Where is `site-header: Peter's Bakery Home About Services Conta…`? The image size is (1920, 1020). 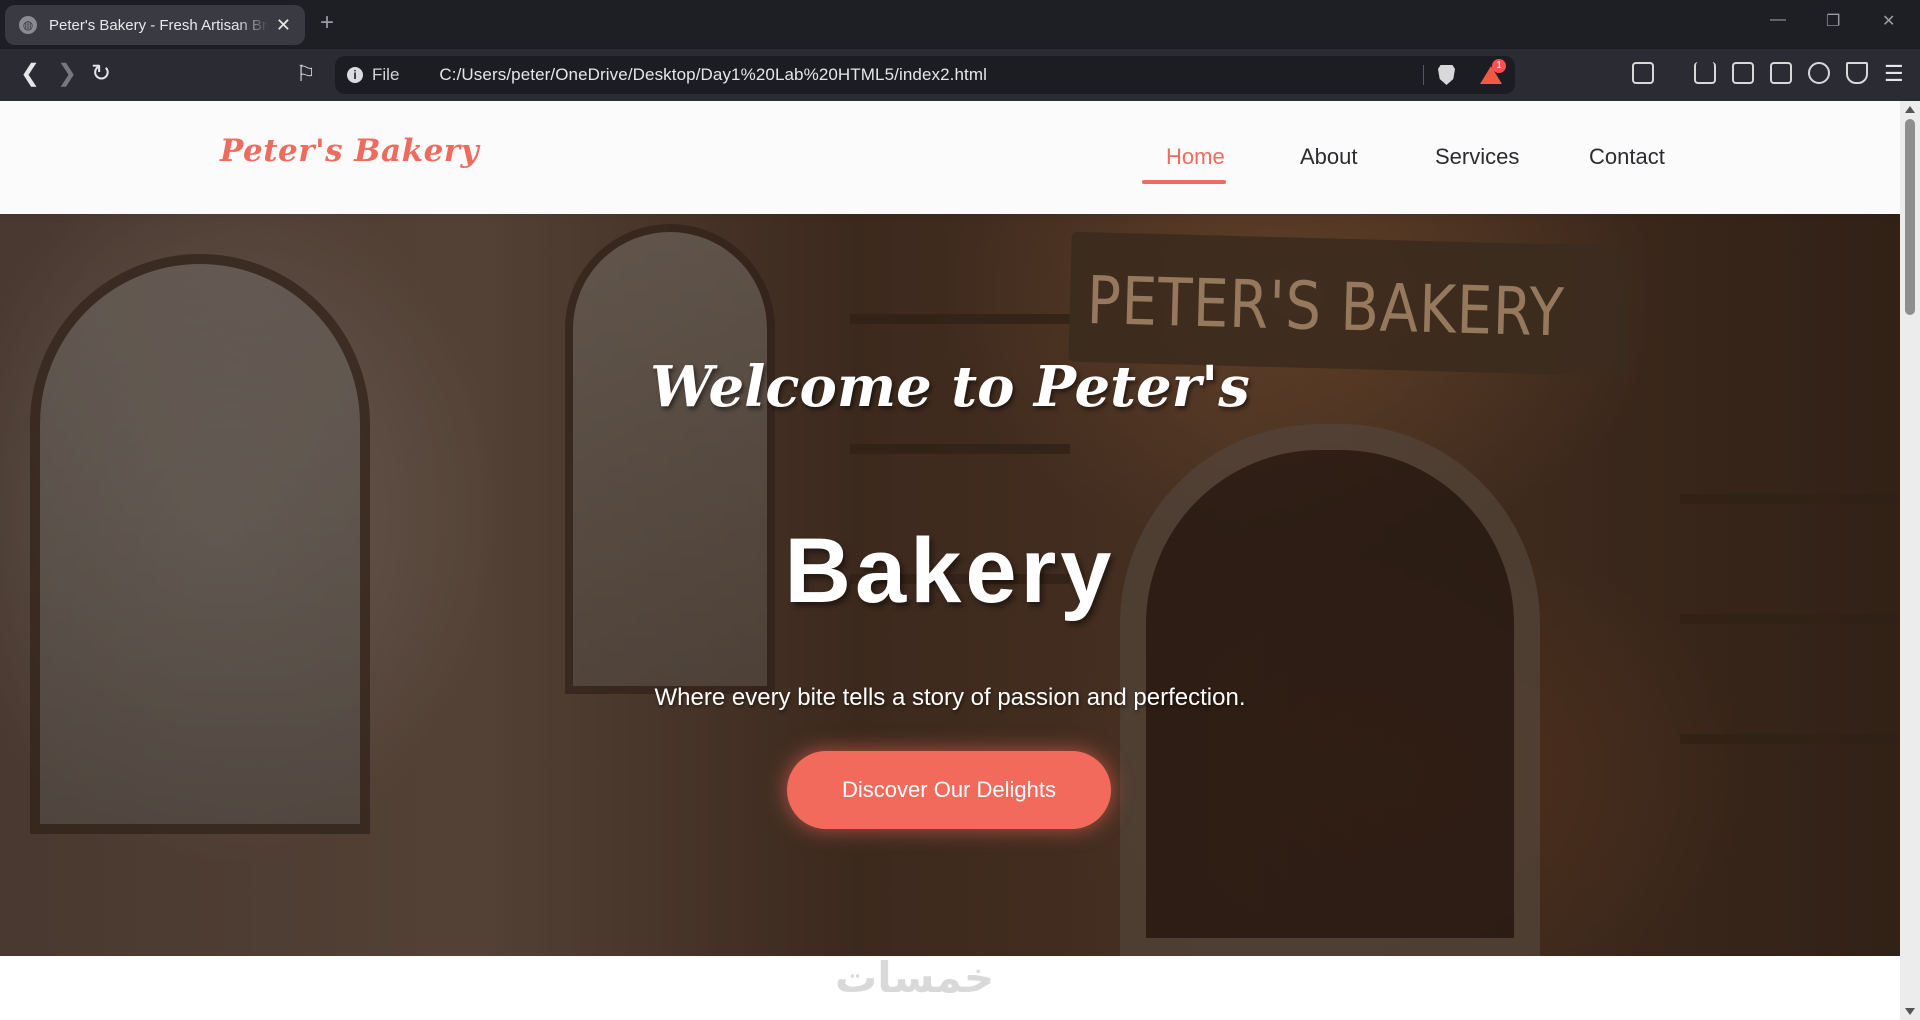 site-header: Peter's Bakery Home About Services Conta… is located at coordinates (950, 157).